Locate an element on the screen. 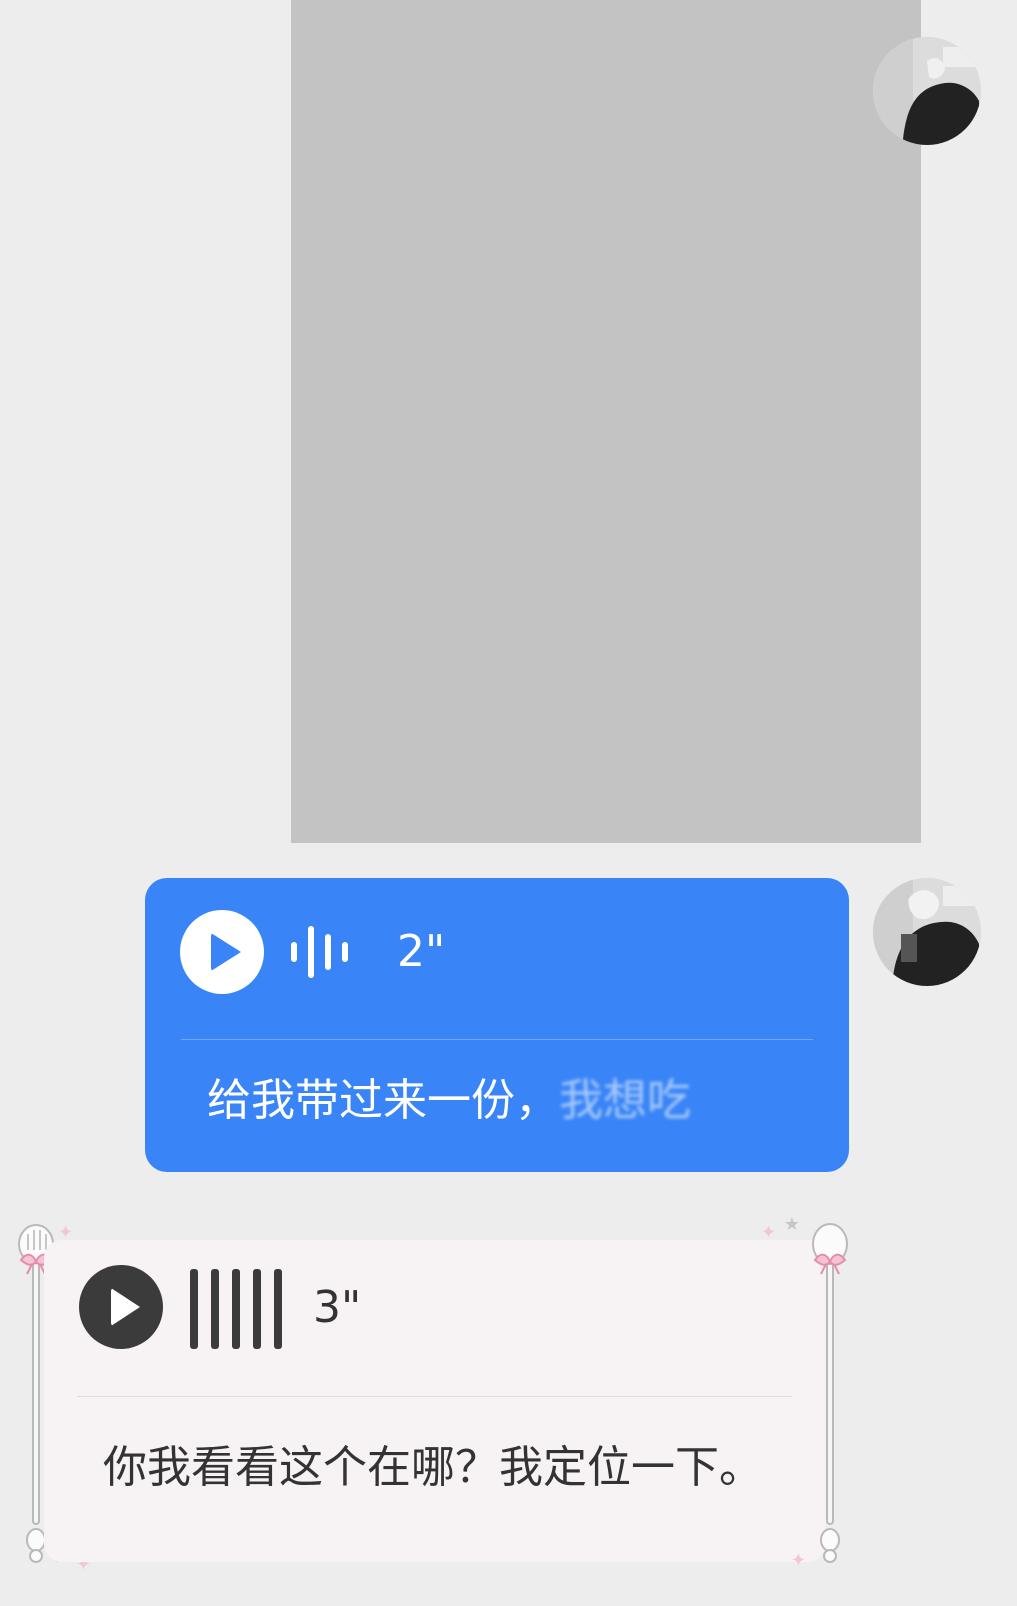 This screenshot has width=1017, height=1606. voice-transcript-visible: 给我带过来一份， is located at coordinates (383, 1100).